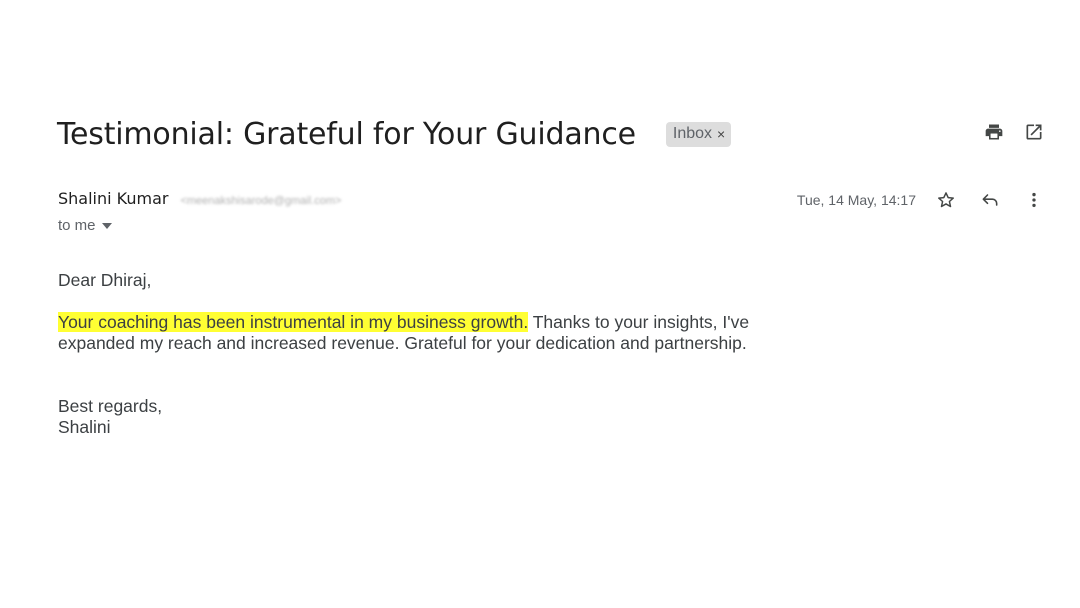 The image size is (1080, 608). What do you see at coordinates (990, 200) in the screenshot?
I see `reply-icon` at bounding box center [990, 200].